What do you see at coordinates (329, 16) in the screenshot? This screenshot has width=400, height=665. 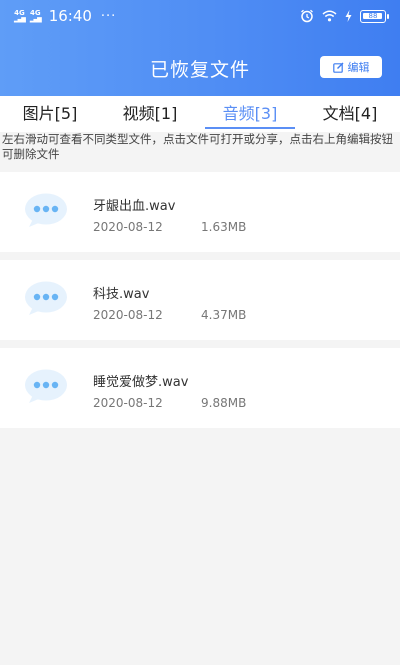 I see `wifi-icon` at bounding box center [329, 16].